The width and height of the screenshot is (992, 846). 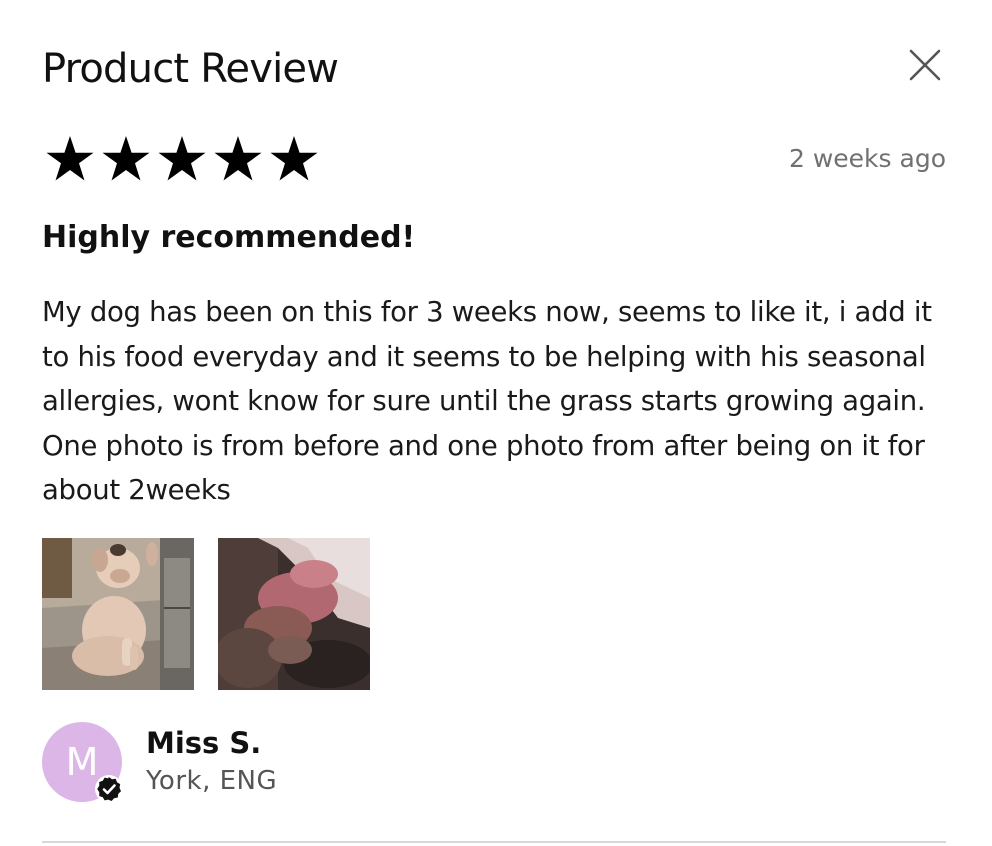 I want to click on verified-badge-icon, so click(x=109, y=789).